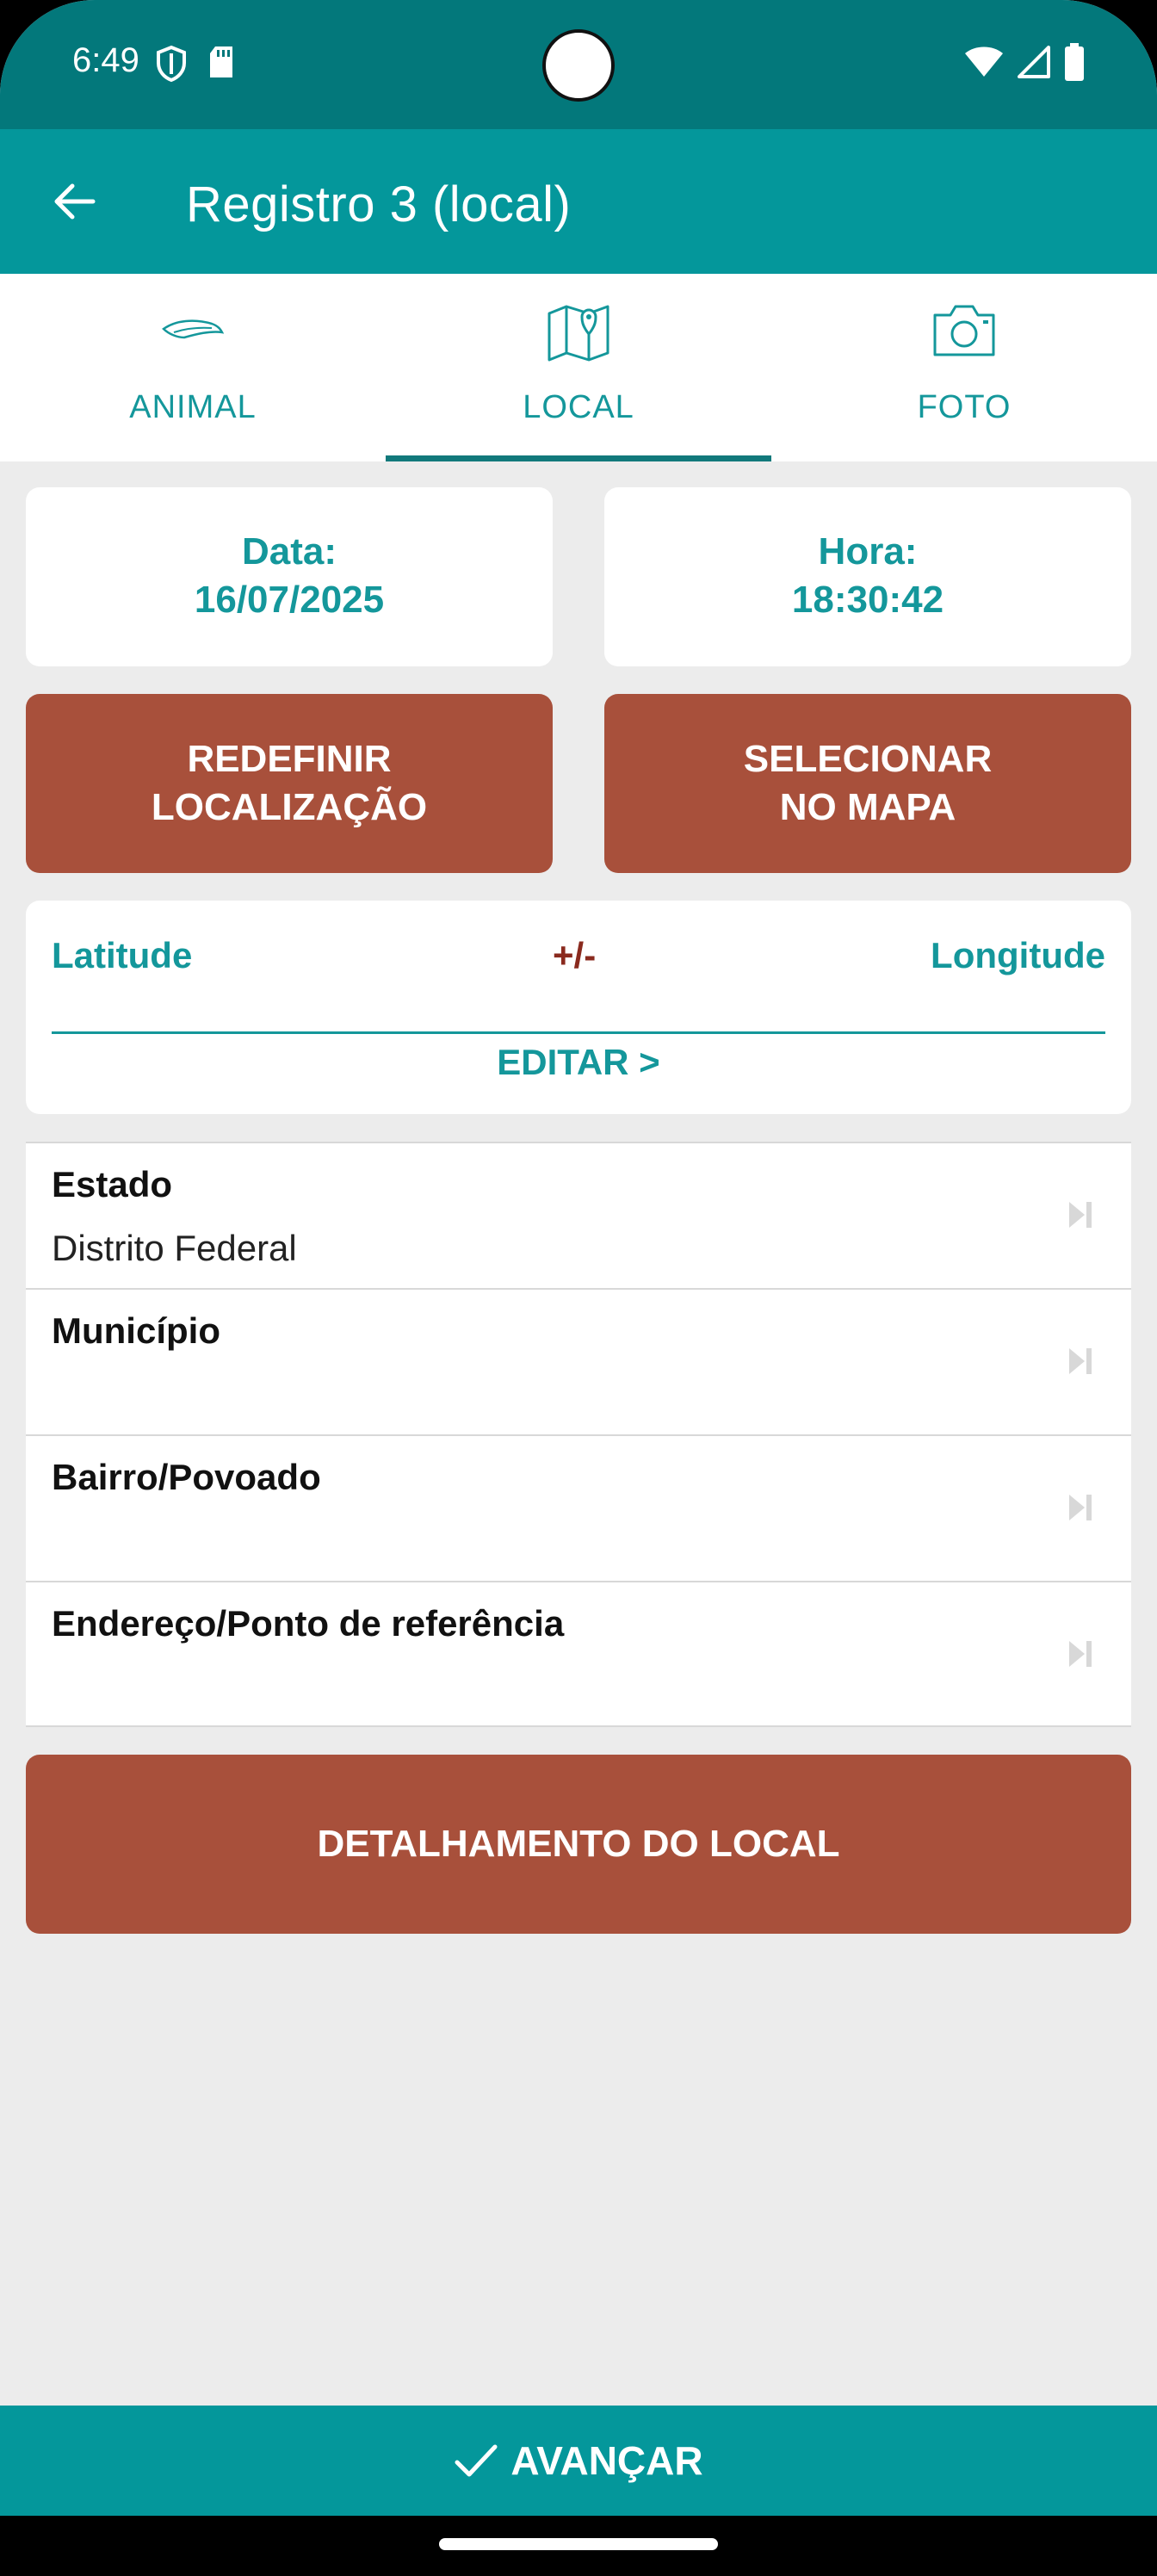 The height and width of the screenshot is (2576, 1157). What do you see at coordinates (606, 2460) in the screenshot?
I see `advance-label: AVANÇAR` at bounding box center [606, 2460].